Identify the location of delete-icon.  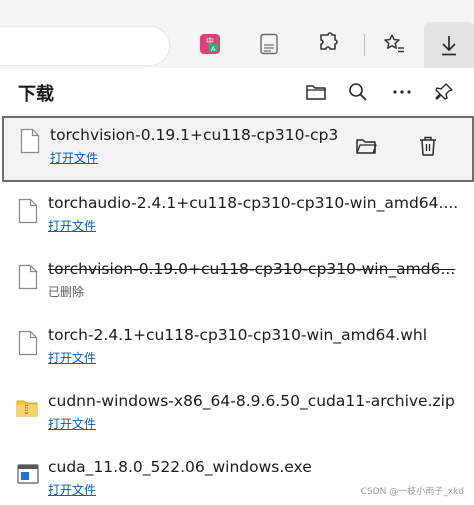
(428, 146).